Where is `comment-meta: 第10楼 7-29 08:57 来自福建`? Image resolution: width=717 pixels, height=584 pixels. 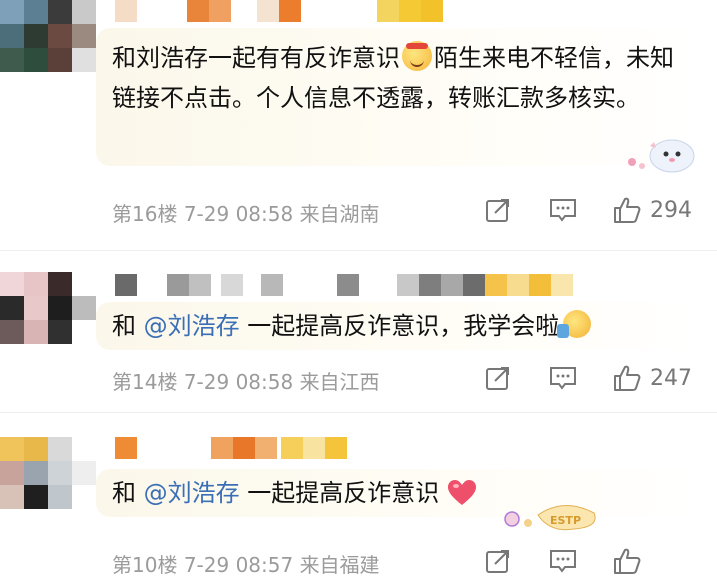 comment-meta: 第10楼 7-29 08:57 来自福建 is located at coordinates (246, 563).